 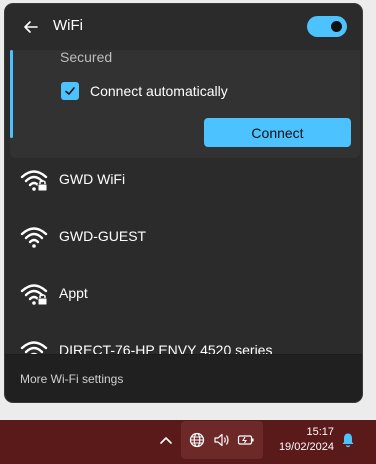 I want to click on page-title: WiFi, so click(x=68, y=25).